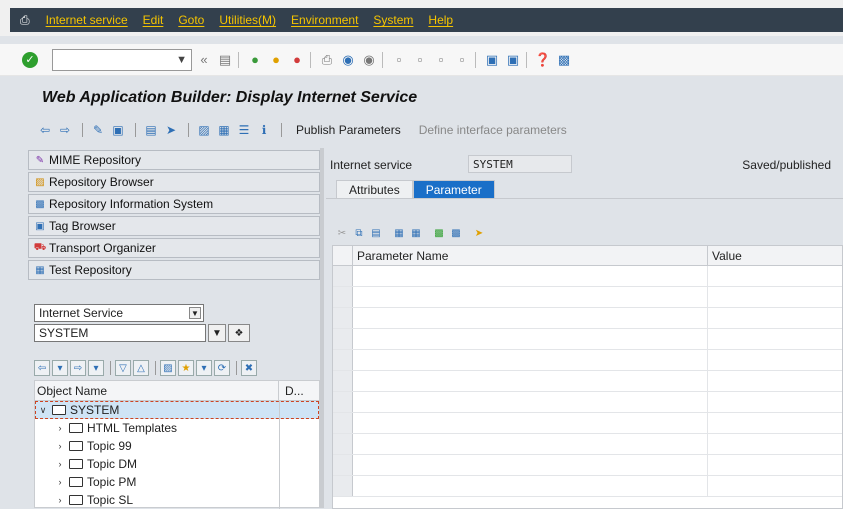  I want to click on refresh-icon: ⟳, so click(222, 368).